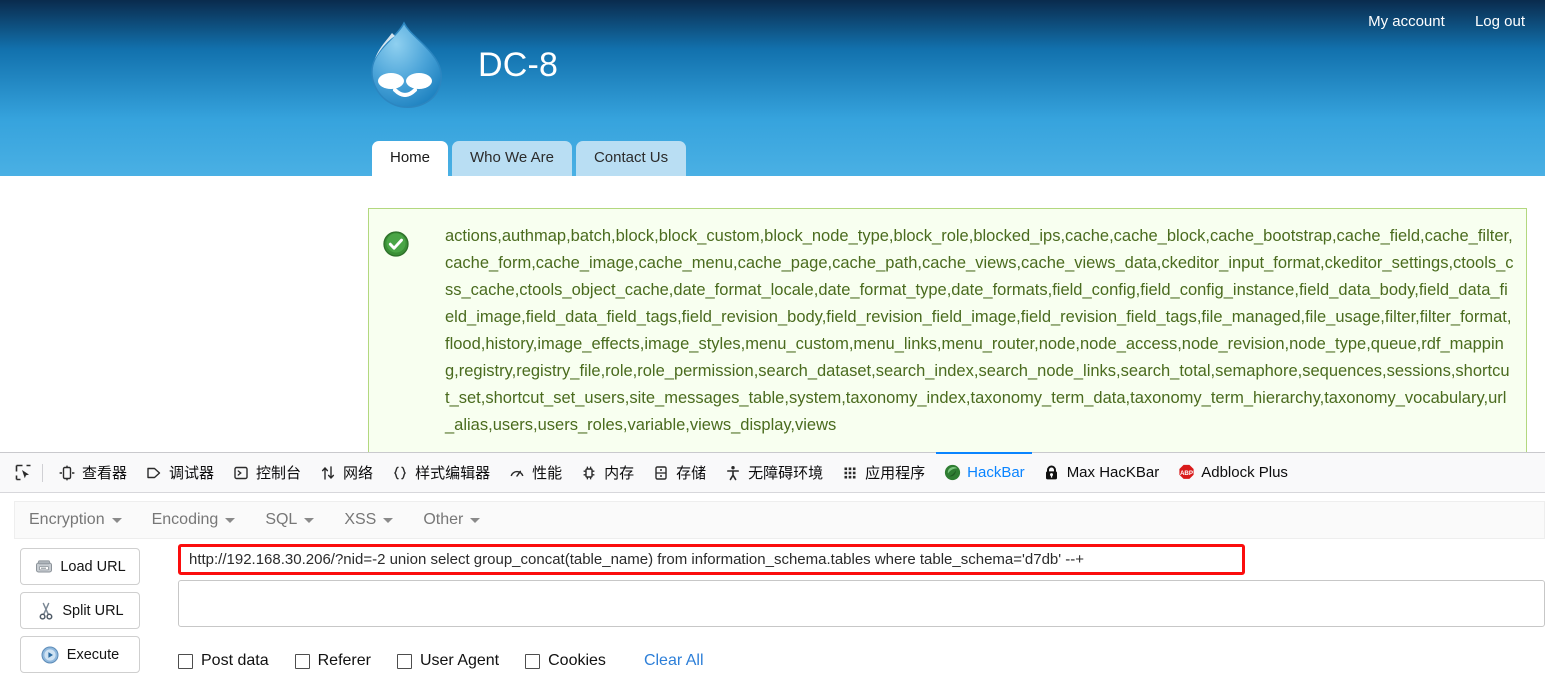 Image resolution: width=1545 pixels, height=687 pixels. What do you see at coordinates (154, 473) in the screenshot?
I see `debugger-icon` at bounding box center [154, 473].